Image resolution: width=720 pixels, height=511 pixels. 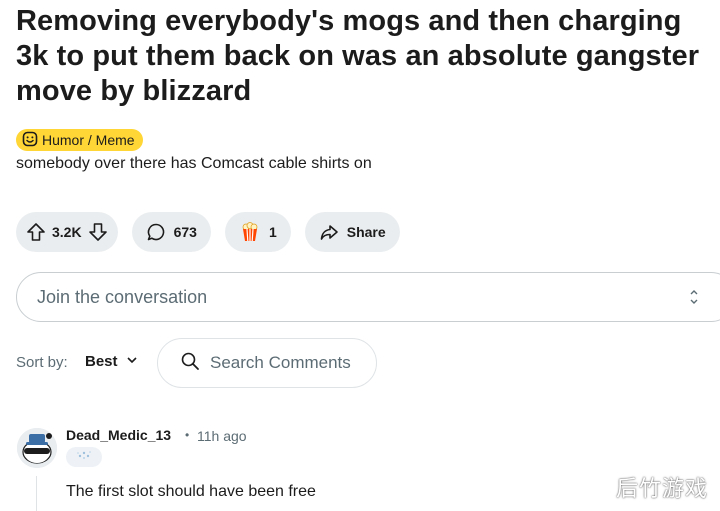 What do you see at coordinates (88, 140) in the screenshot?
I see `post-flair-label: Humor / Meme` at bounding box center [88, 140].